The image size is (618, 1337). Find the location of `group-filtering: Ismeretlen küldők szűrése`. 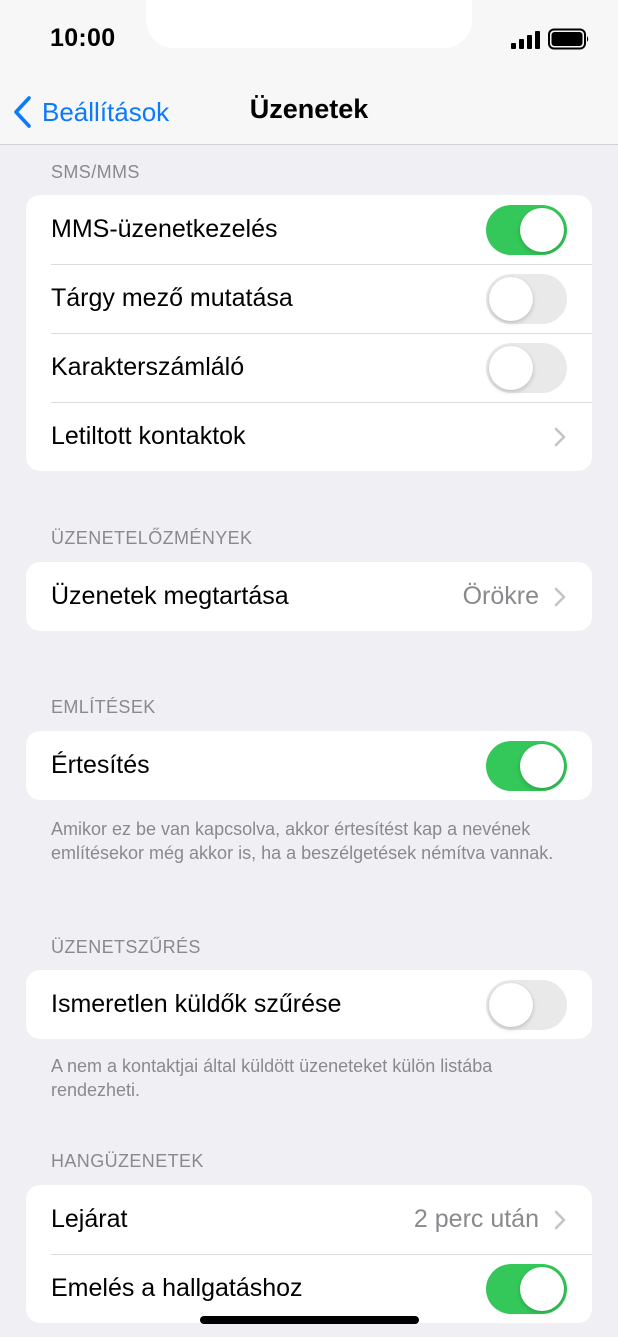

group-filtering: Ismeretlen küldők szűrése is located at coordinates (309, 1004).